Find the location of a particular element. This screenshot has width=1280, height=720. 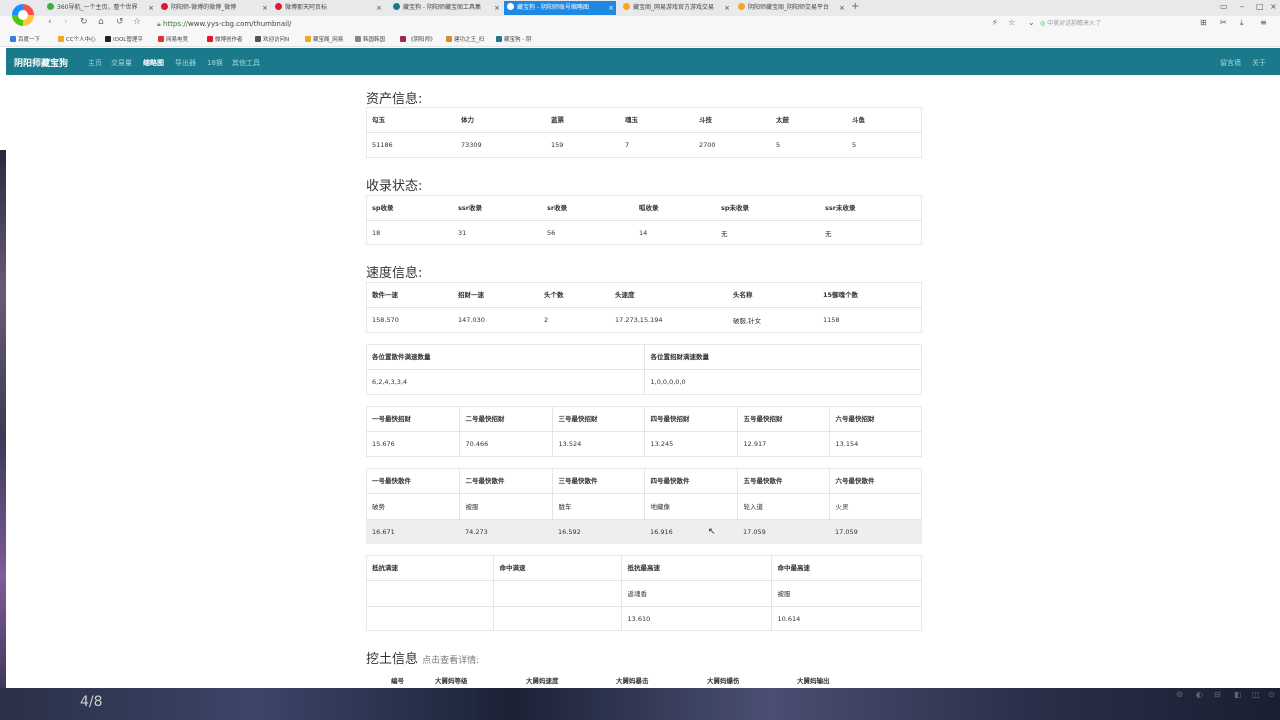

tab-label: 阴阳师-微博的微博_微博 is located at coordinates (204, 7).